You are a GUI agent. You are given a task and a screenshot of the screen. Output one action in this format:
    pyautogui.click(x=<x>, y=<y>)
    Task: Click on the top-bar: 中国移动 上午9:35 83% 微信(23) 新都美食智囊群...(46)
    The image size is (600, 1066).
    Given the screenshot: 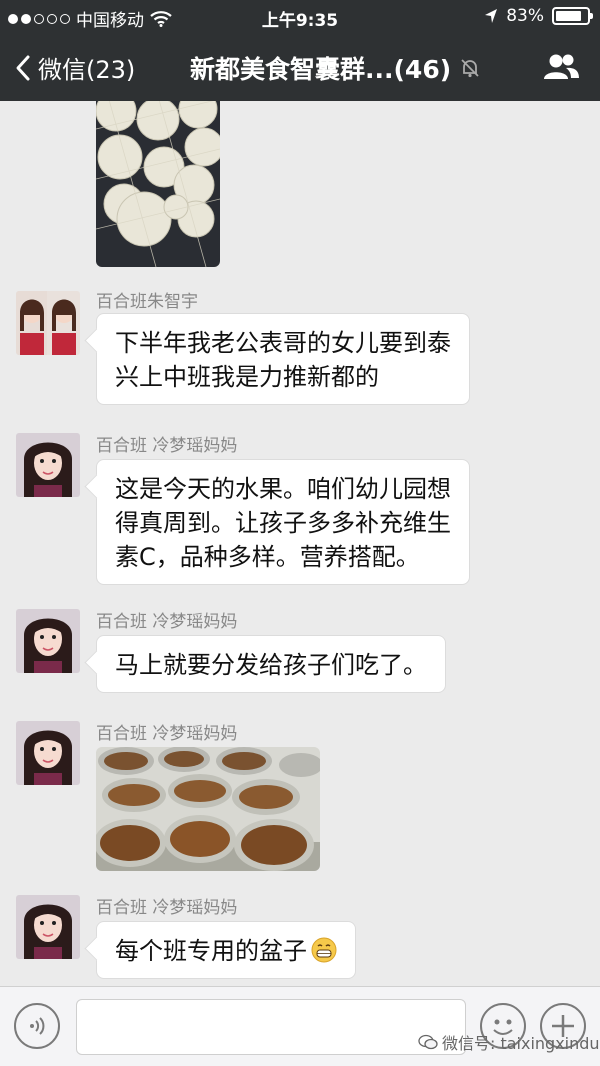 What is the action you would take?
    pyautogui.click(x=300, y=50)
    